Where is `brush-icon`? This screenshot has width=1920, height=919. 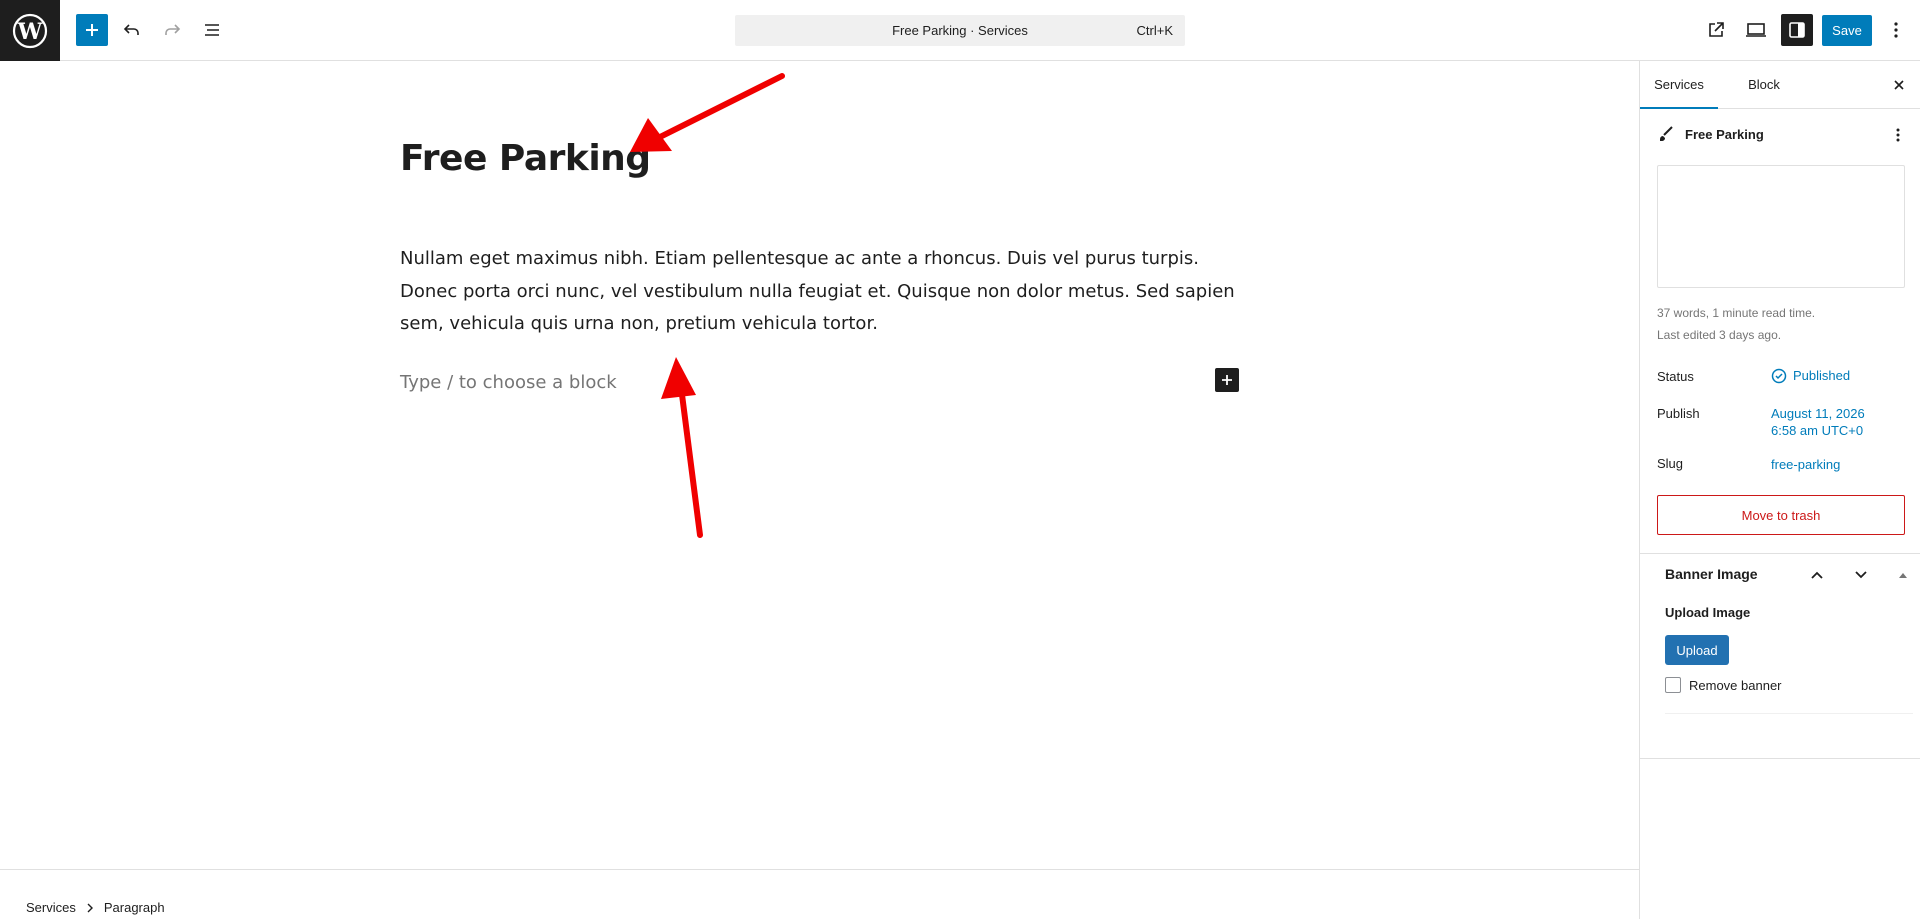
brush-icon is located at coordinates (1666, 133).